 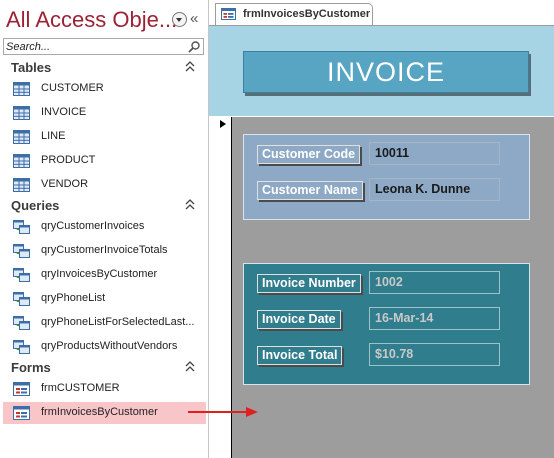 I want to click on group-header-queries: Queries, so click(x=102, y=207).